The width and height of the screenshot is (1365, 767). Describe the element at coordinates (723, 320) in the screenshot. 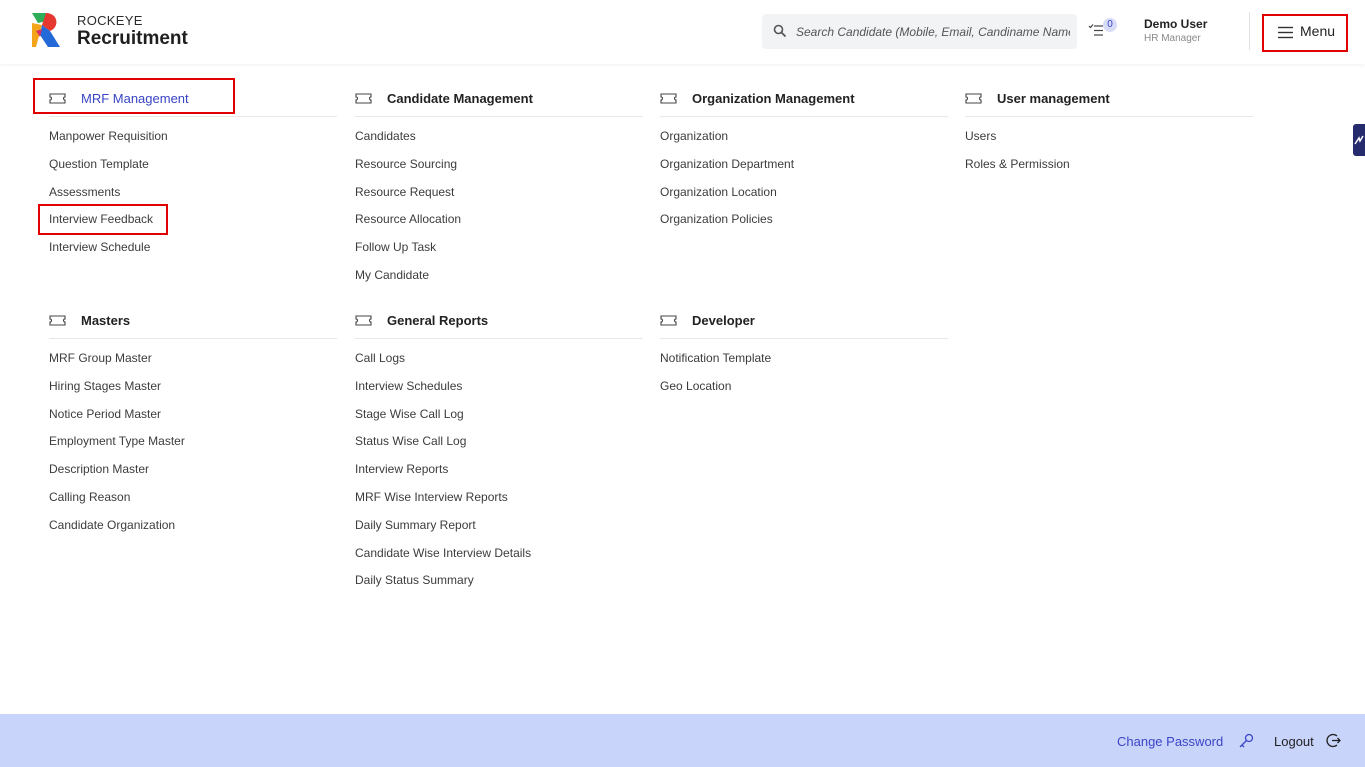

I see `section-title: Developer` at that location.